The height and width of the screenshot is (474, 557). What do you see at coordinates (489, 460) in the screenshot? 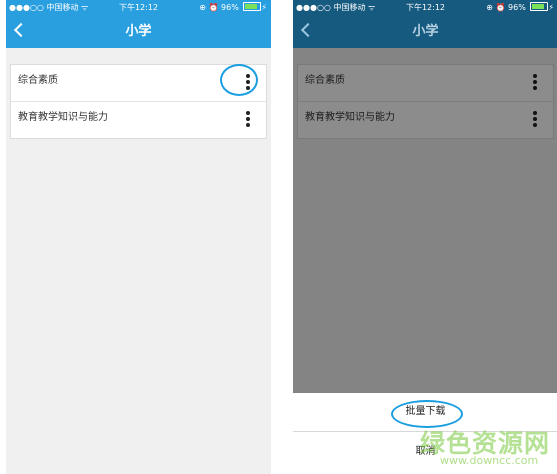
I see `watermark-url: www.downcc.com` at bounding box center [489, 460].